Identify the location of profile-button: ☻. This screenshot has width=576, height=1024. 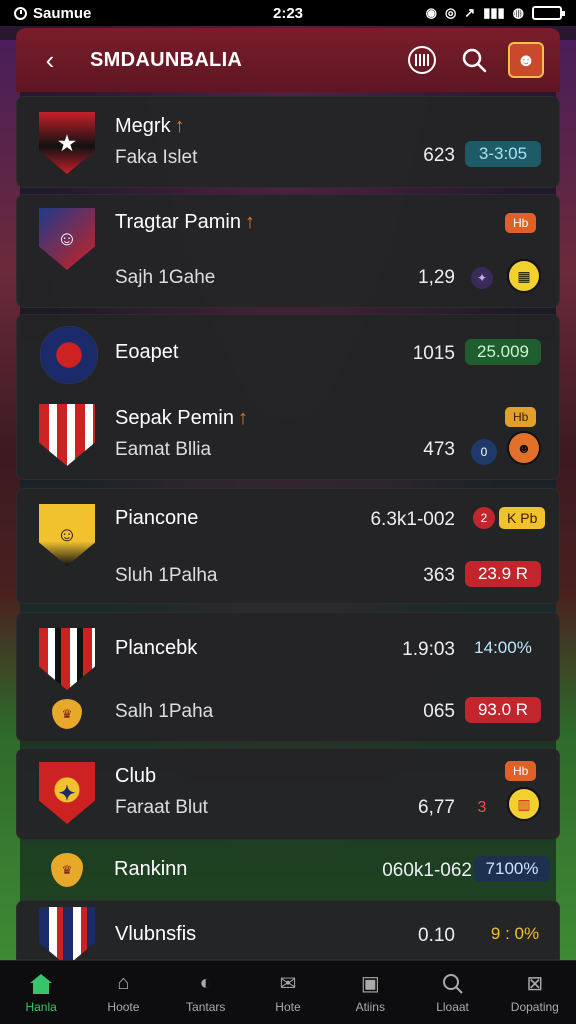
(526, 60).